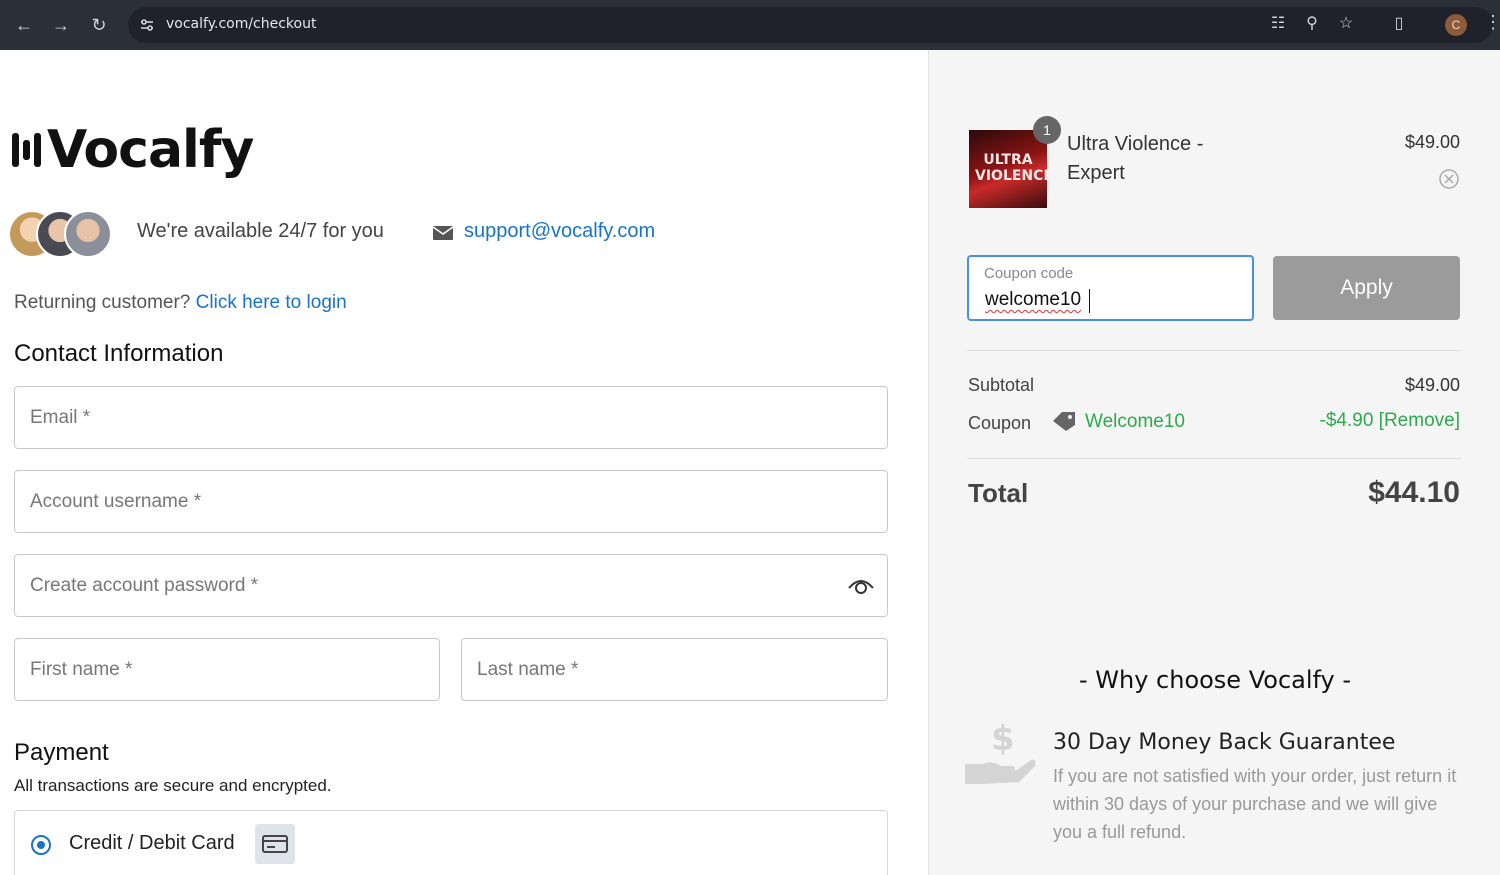  What do you see at coordinates (1456, 25) in the screenshot?
I see `profile-avatar: C` at bounding box center [1456, 25].